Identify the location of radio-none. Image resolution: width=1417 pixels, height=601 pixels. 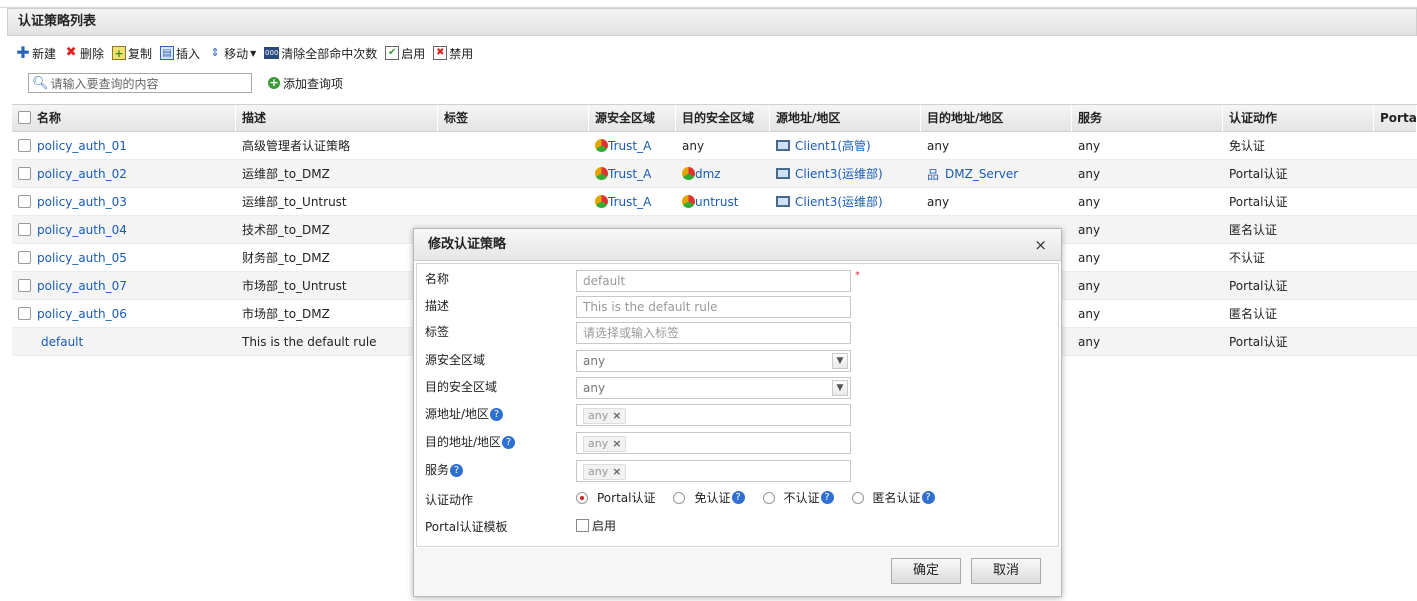
(768, 497).